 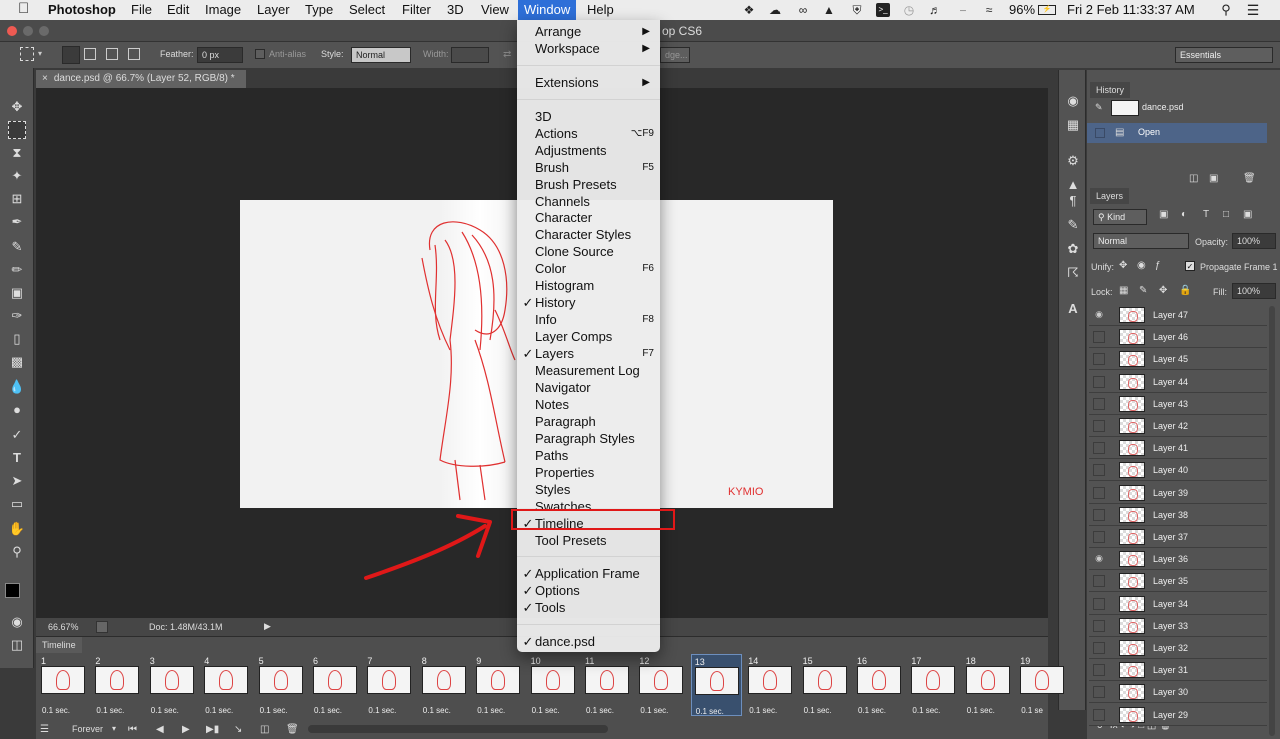 I want to click on timeline-frame: 1 0.1 sec., so click(x=63, y=685).